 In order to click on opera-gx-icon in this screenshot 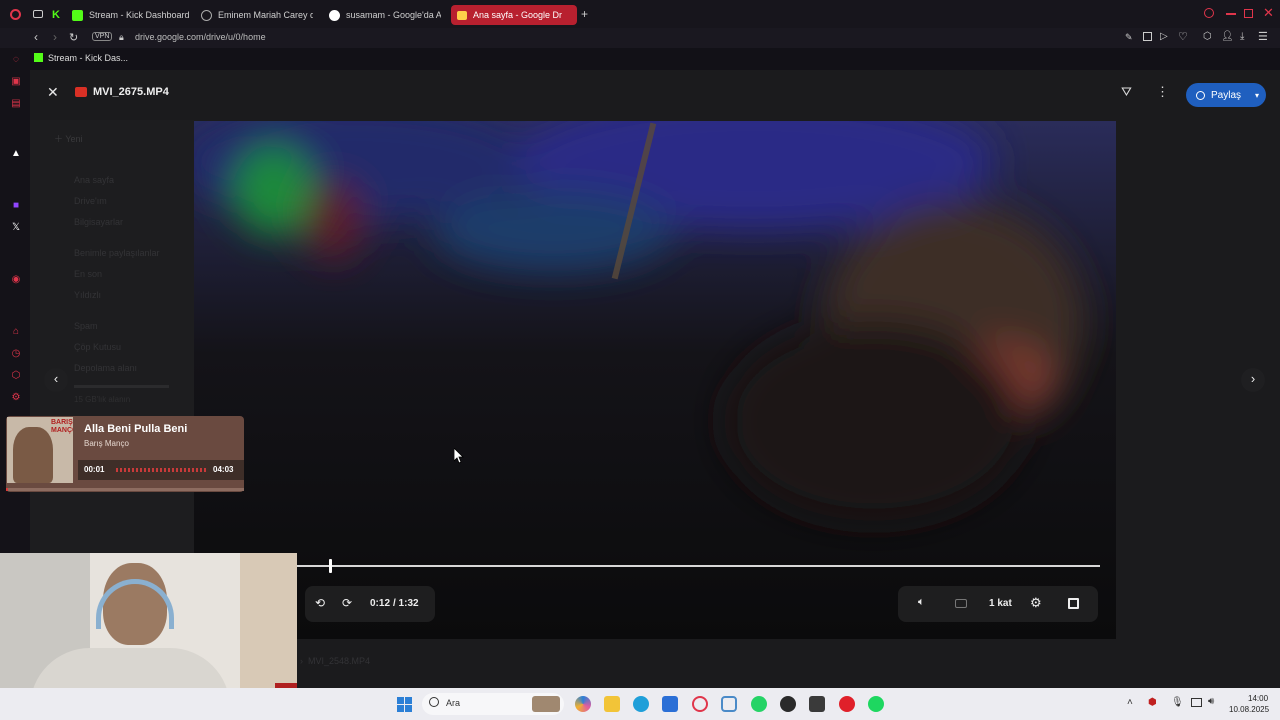, I will do `click(700, 704)`.